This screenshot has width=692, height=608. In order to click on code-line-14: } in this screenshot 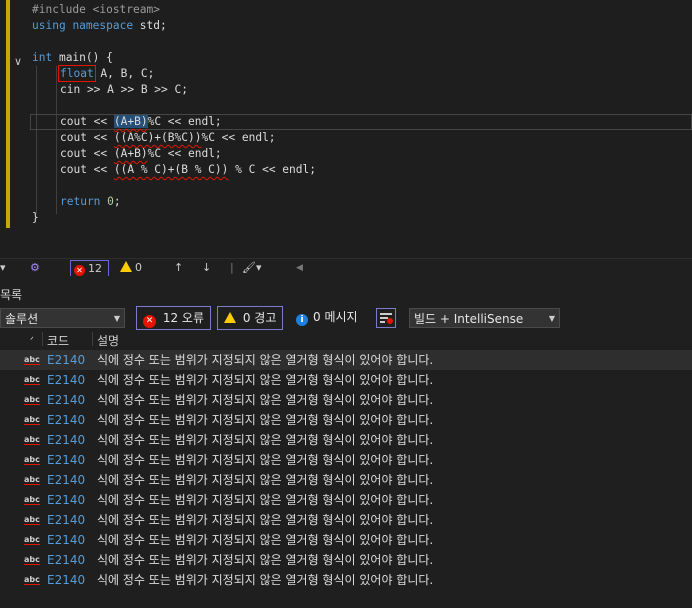, I will do `click(35, 217)`.